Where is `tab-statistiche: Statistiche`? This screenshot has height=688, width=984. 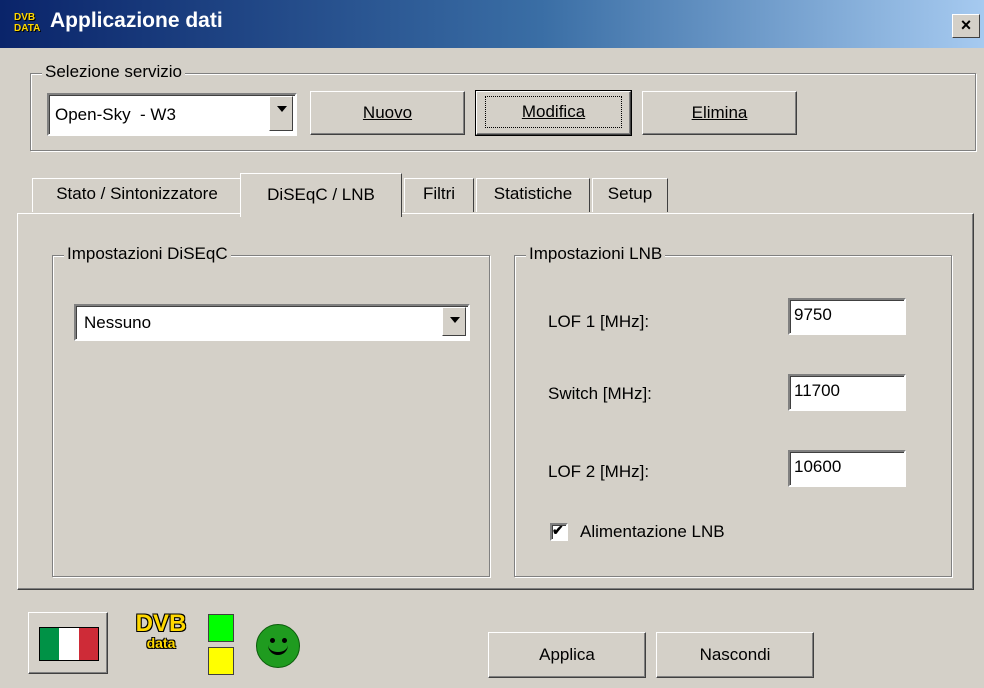 tab-statistiche: Statistiche is located at coordinates (533, 195).